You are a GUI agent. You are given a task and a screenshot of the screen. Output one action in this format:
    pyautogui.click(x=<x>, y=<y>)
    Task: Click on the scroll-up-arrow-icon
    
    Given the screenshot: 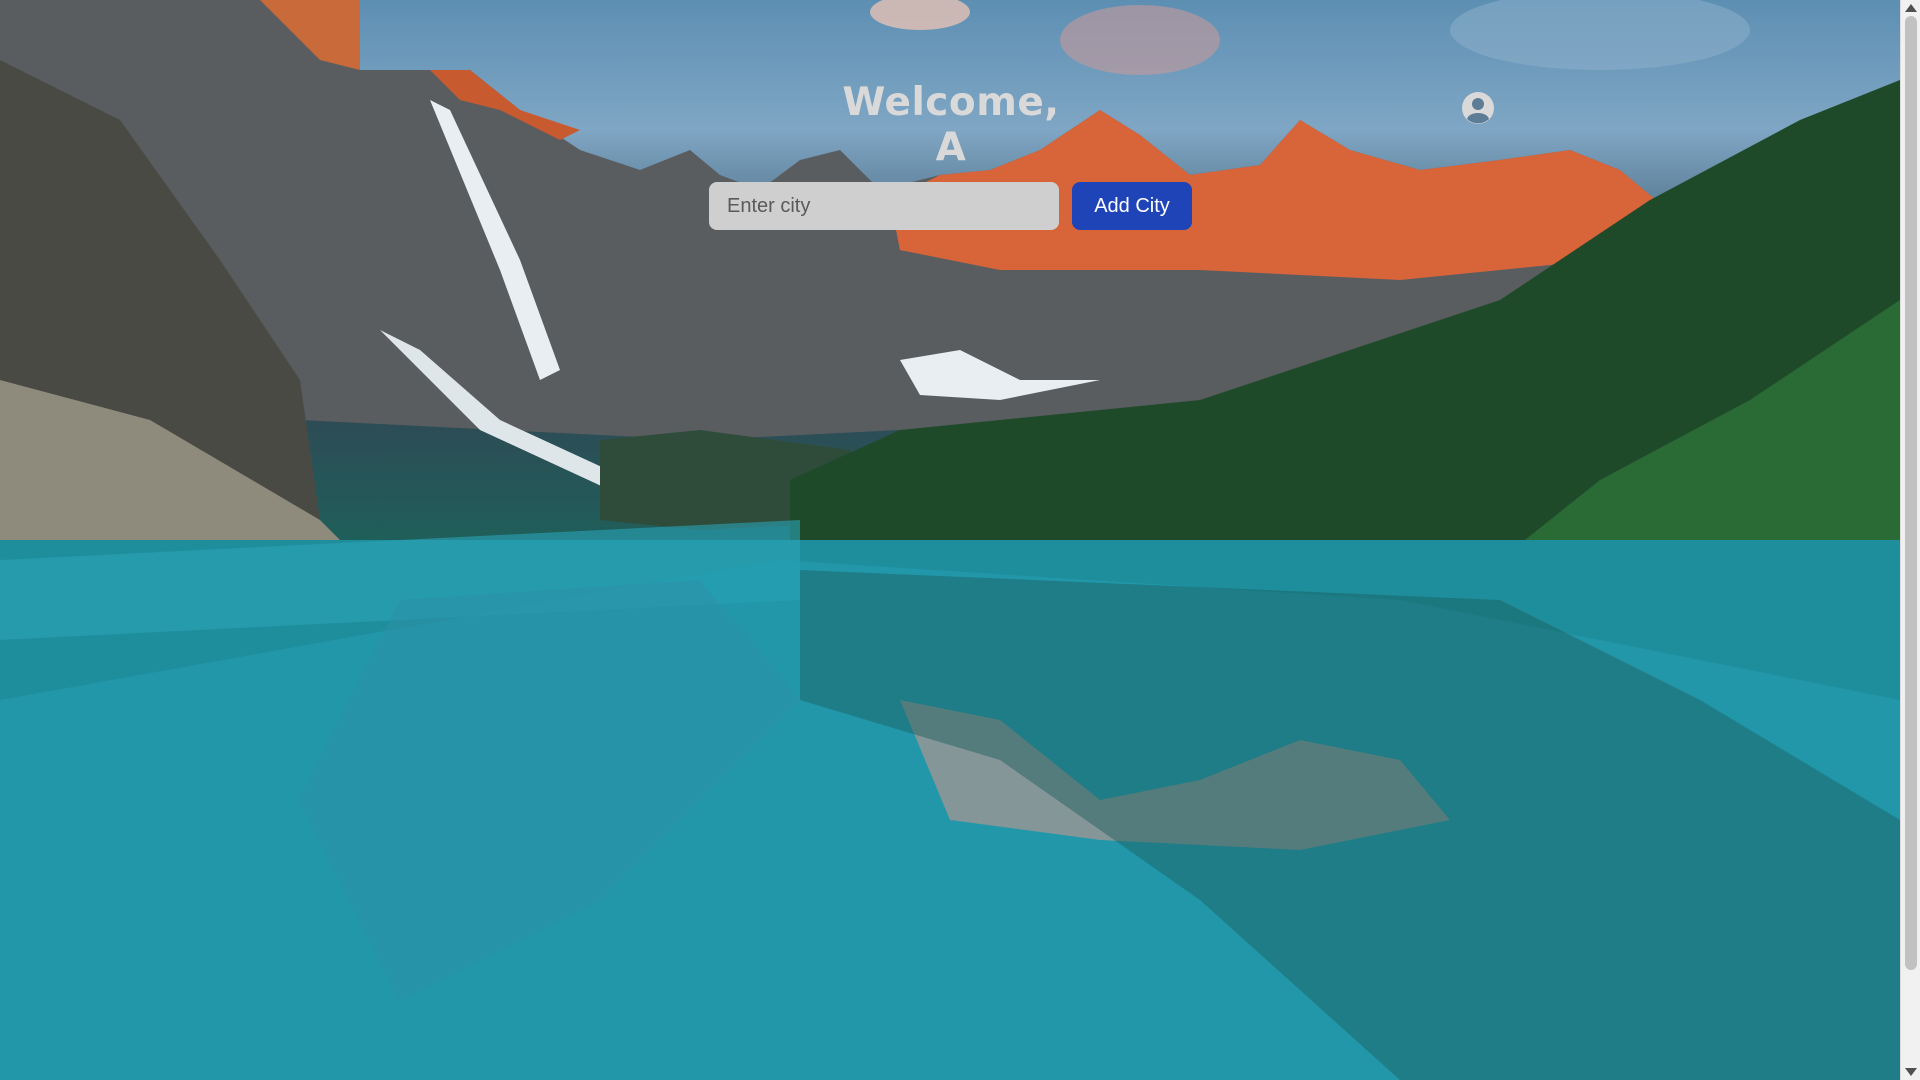 What is the action you would take?
    pyautogui.click(x=1911, y=8)
    